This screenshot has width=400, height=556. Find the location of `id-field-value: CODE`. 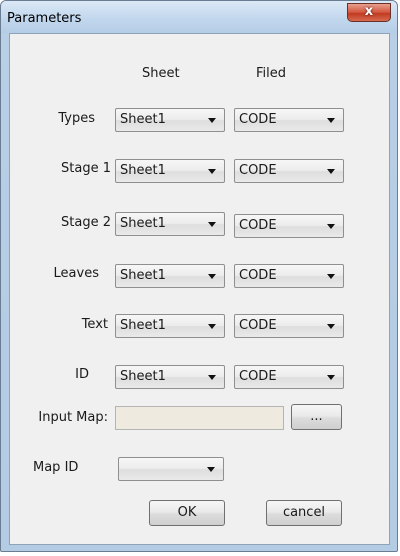

id-field-value: CODE is located at coordinates (258, 376).